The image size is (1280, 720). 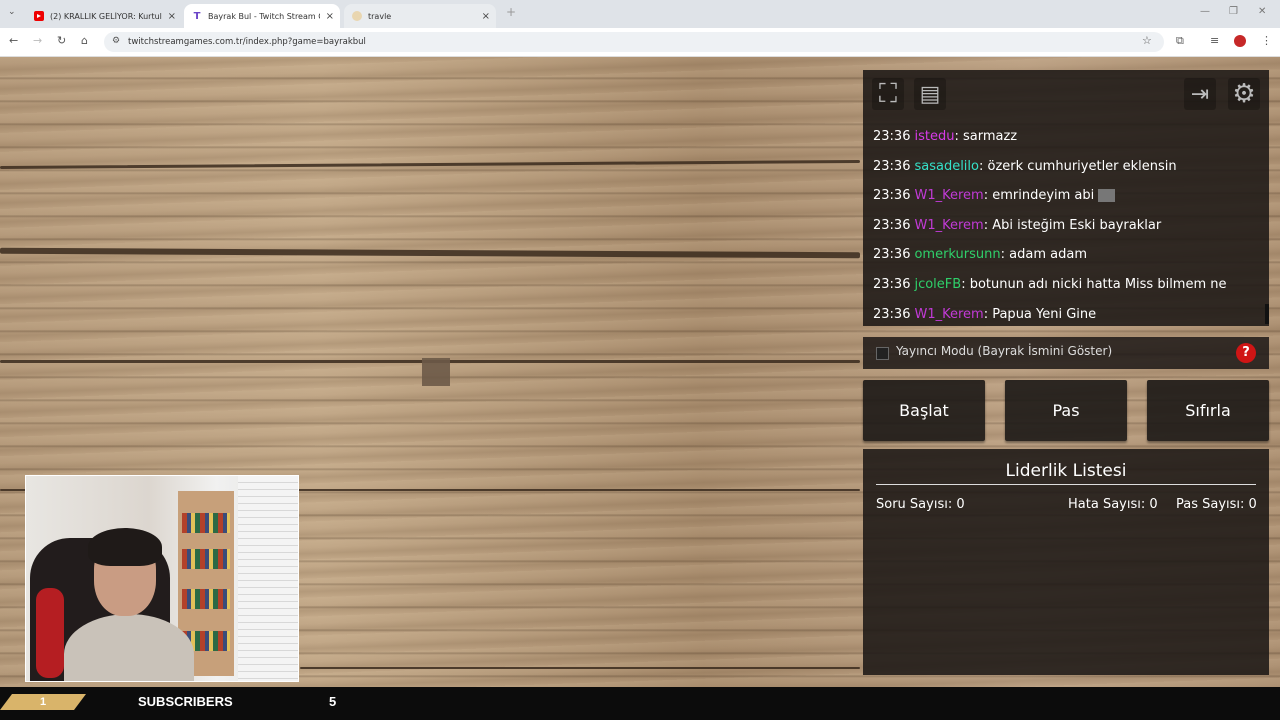 What do you see at coordinates (985, 314) in the screenshot?
I see `chat-message: 23:36 W1_Kerem: Papua Yeni Gine` at bounding box center [985, 314].